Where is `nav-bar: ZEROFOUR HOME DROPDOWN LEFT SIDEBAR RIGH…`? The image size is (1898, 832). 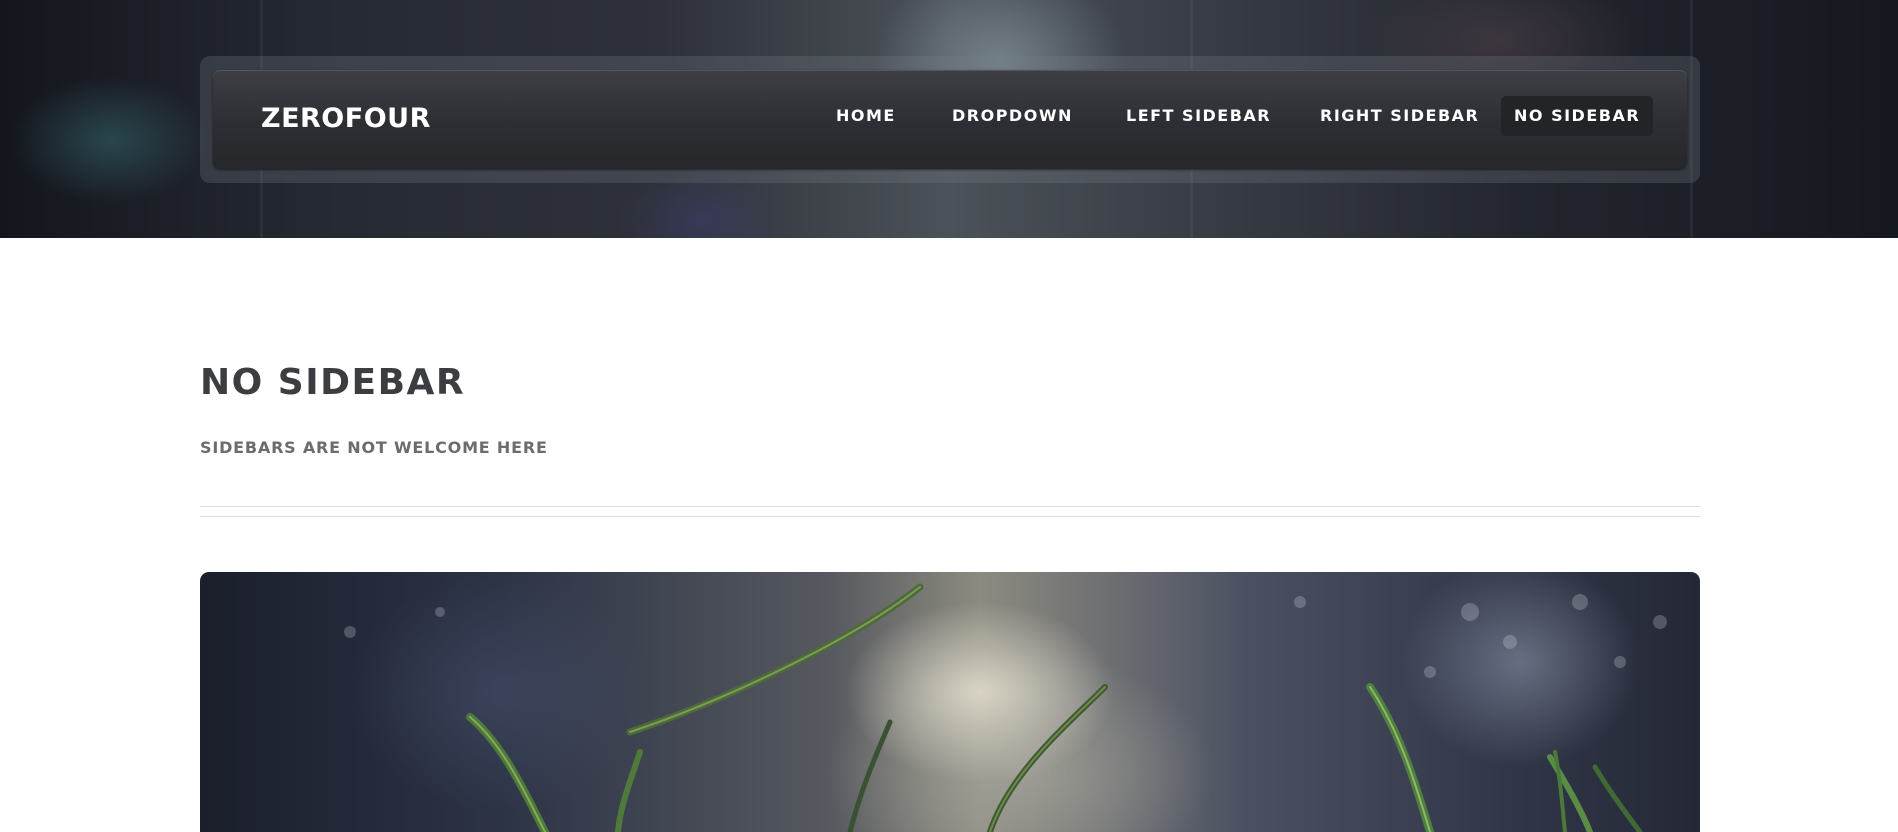 nav-bar: ZEROFOUR HOME DROPDOWN LEFT SIDEBAR RIGH… is located at coordinates (950, 119).